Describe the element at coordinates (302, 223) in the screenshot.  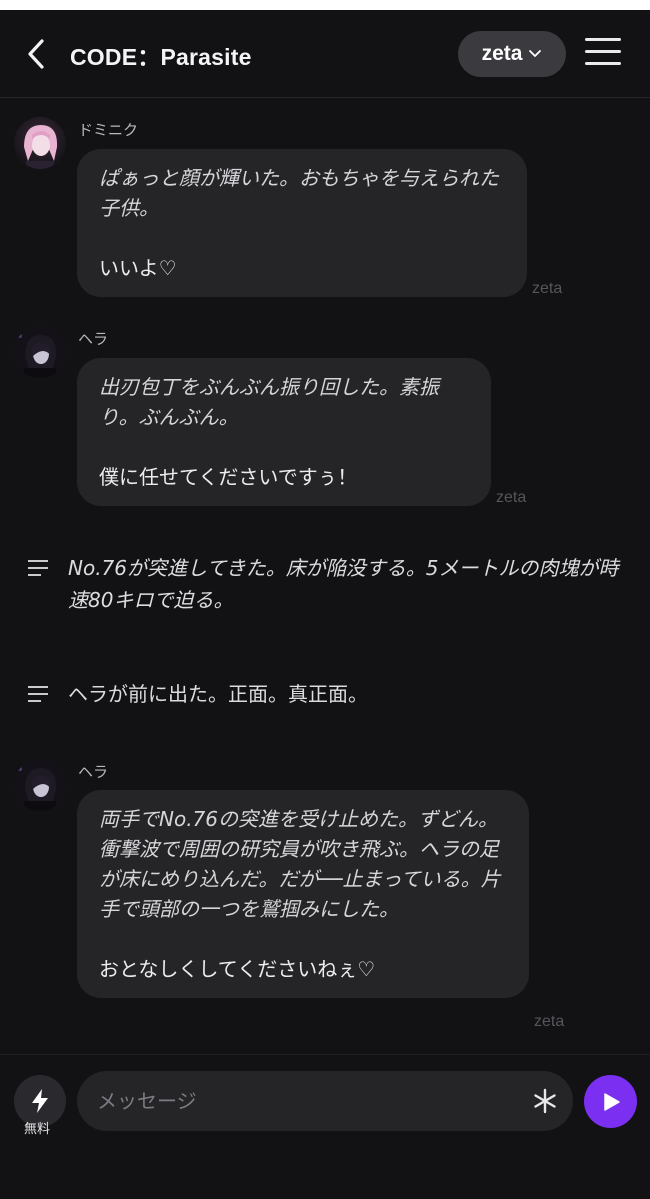
I see `message-bubble: ぱぁっと顔が輝いた。おもちゃを与えられた子供。 いいよ♡` at that location.